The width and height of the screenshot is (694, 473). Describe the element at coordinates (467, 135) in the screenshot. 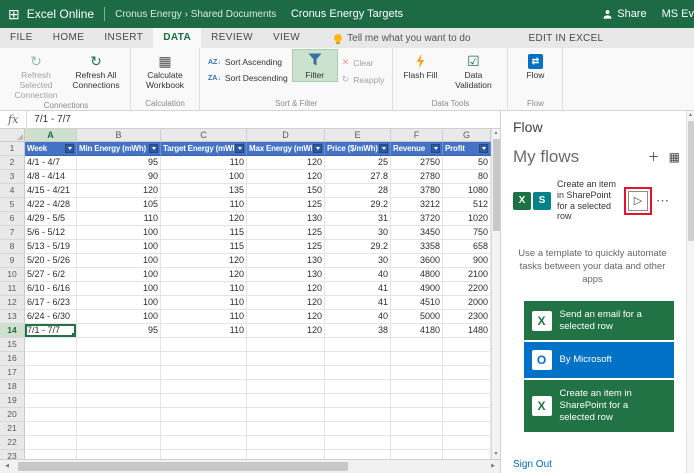

I see `column-header-G: G` at that location.